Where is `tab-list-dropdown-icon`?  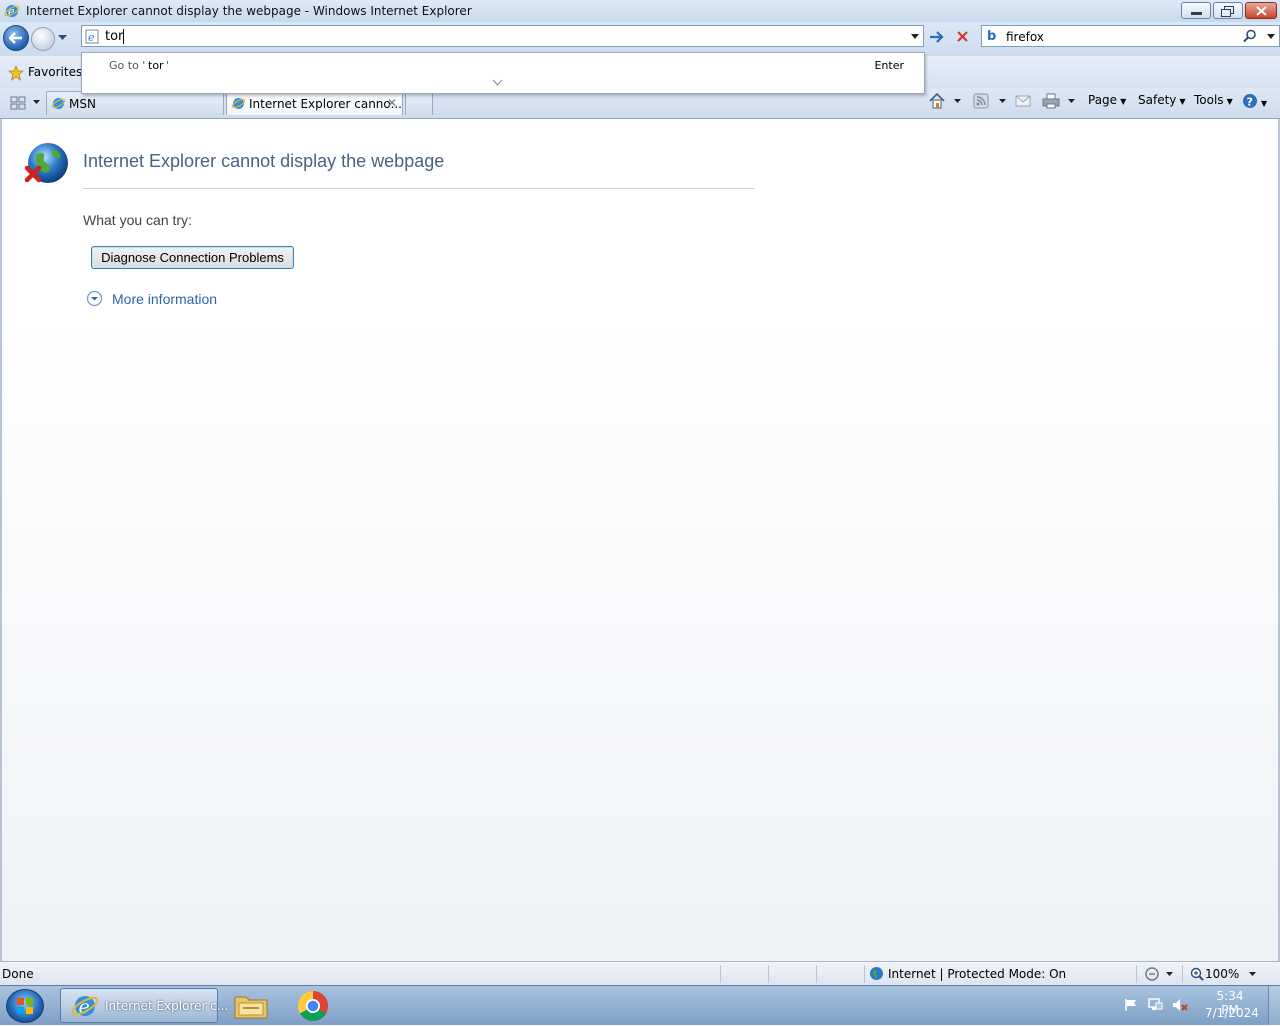 tab-list-dropdown-icon is located at coordinates (36, 102).